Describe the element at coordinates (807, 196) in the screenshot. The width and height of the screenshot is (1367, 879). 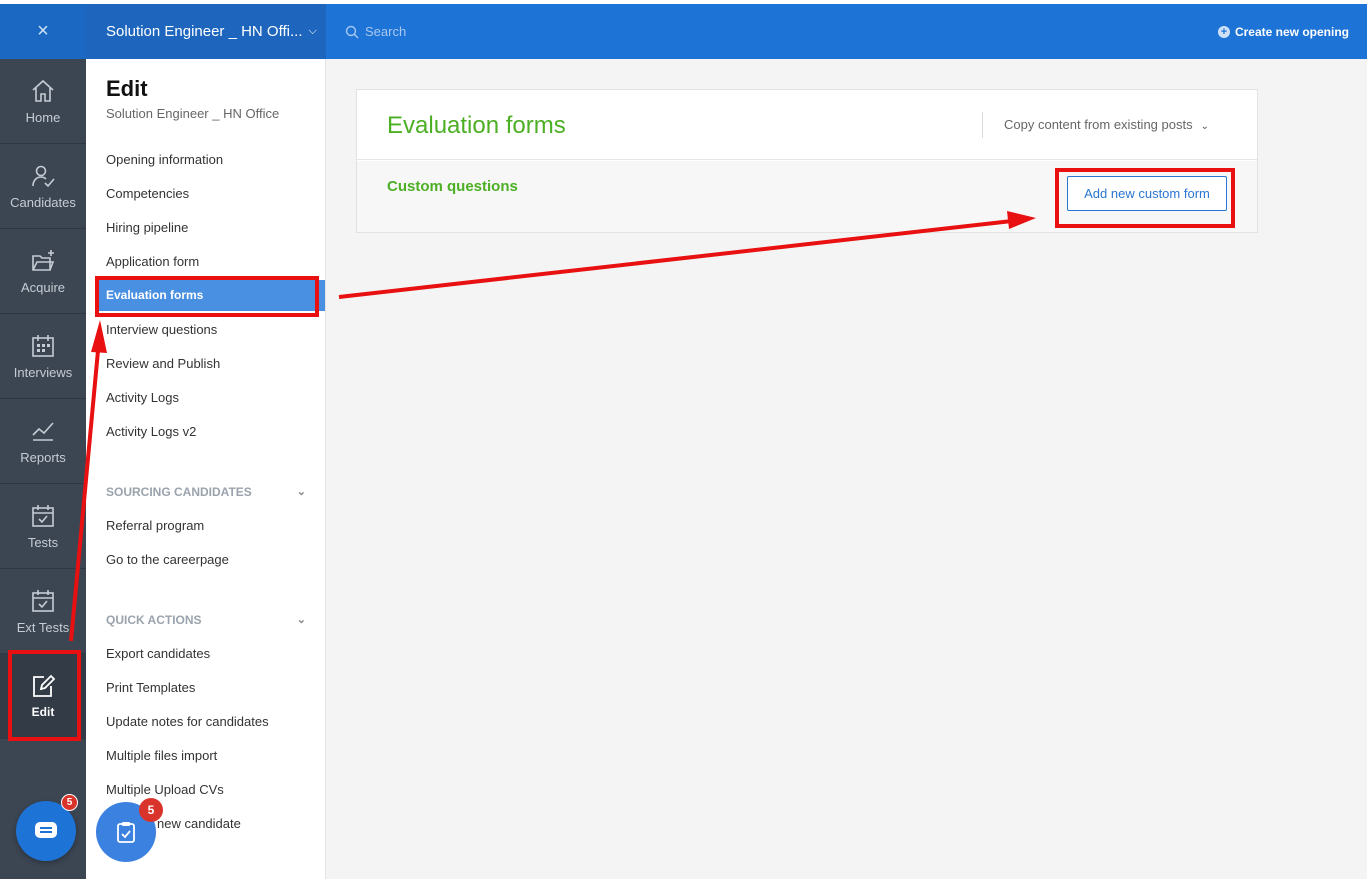
I see `custom-questions-section: Custom questions Add new custom form` at that location.